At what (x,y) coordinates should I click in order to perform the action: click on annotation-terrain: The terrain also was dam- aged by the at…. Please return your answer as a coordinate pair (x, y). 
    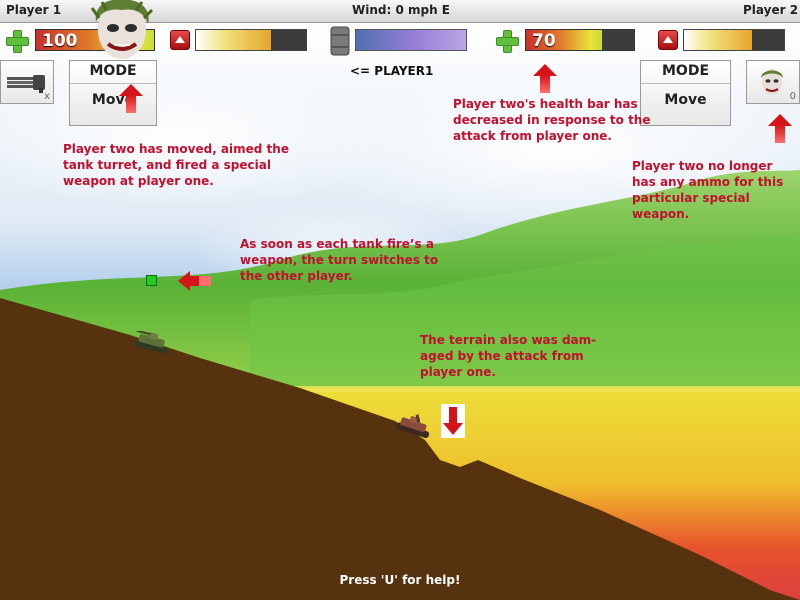
    Looking at the image, I should click on (508, 356).